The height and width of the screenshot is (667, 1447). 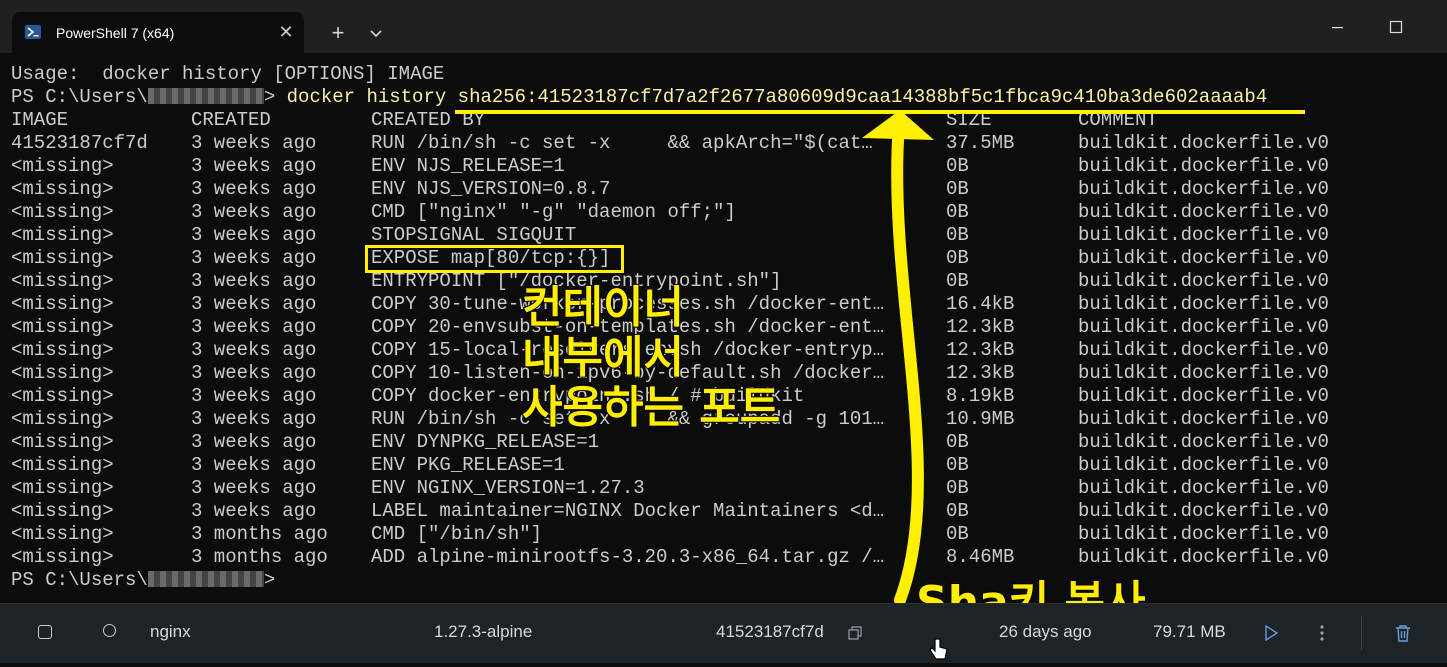 I want to click on play-icon, so click(x=1271, y=633).